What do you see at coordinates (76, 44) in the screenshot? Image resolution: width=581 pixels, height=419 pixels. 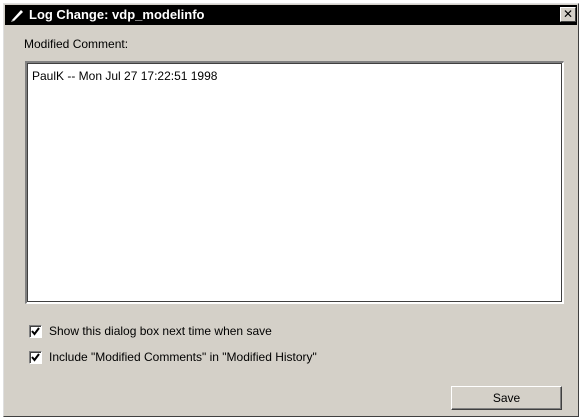 I see `modified-comment-label: Modified Comment:` at bounding box center [76, 44].